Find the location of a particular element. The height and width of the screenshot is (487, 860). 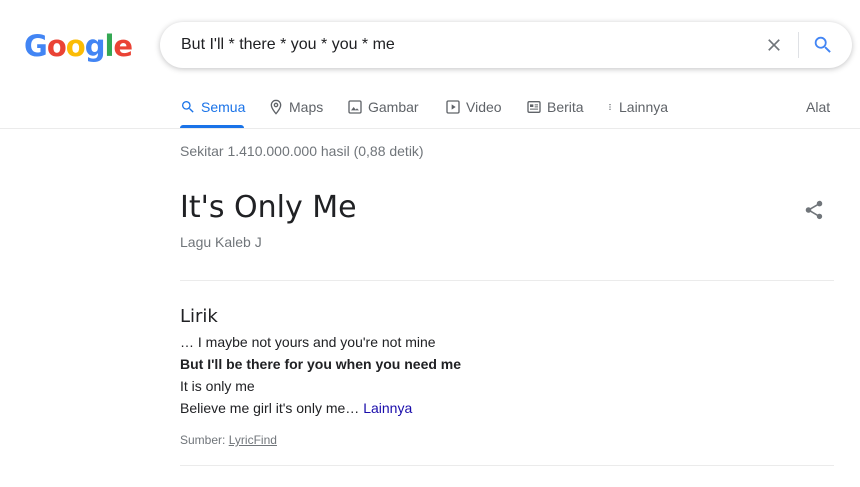

more-vert-icon is located at coordinates (610, 107).